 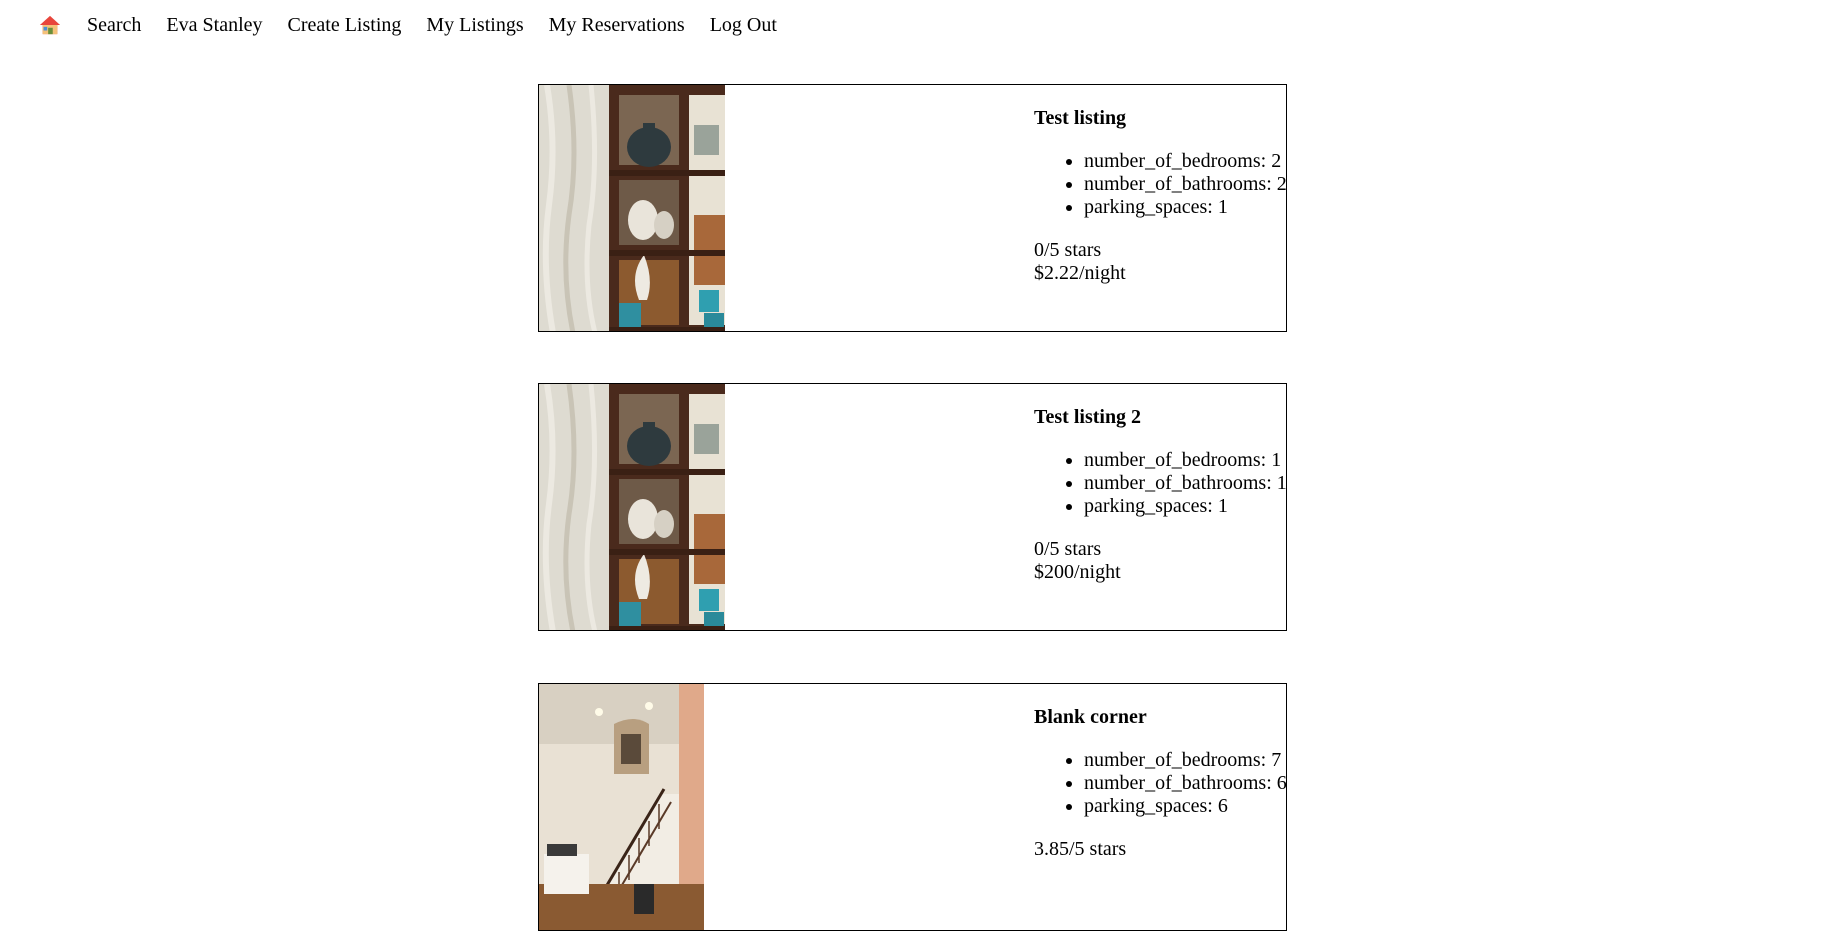 What do you see at coordinates (617, 25) in the screenshot?
I see `nav-my-reservations-link: My Reservations` at bounding box center [617, 25].